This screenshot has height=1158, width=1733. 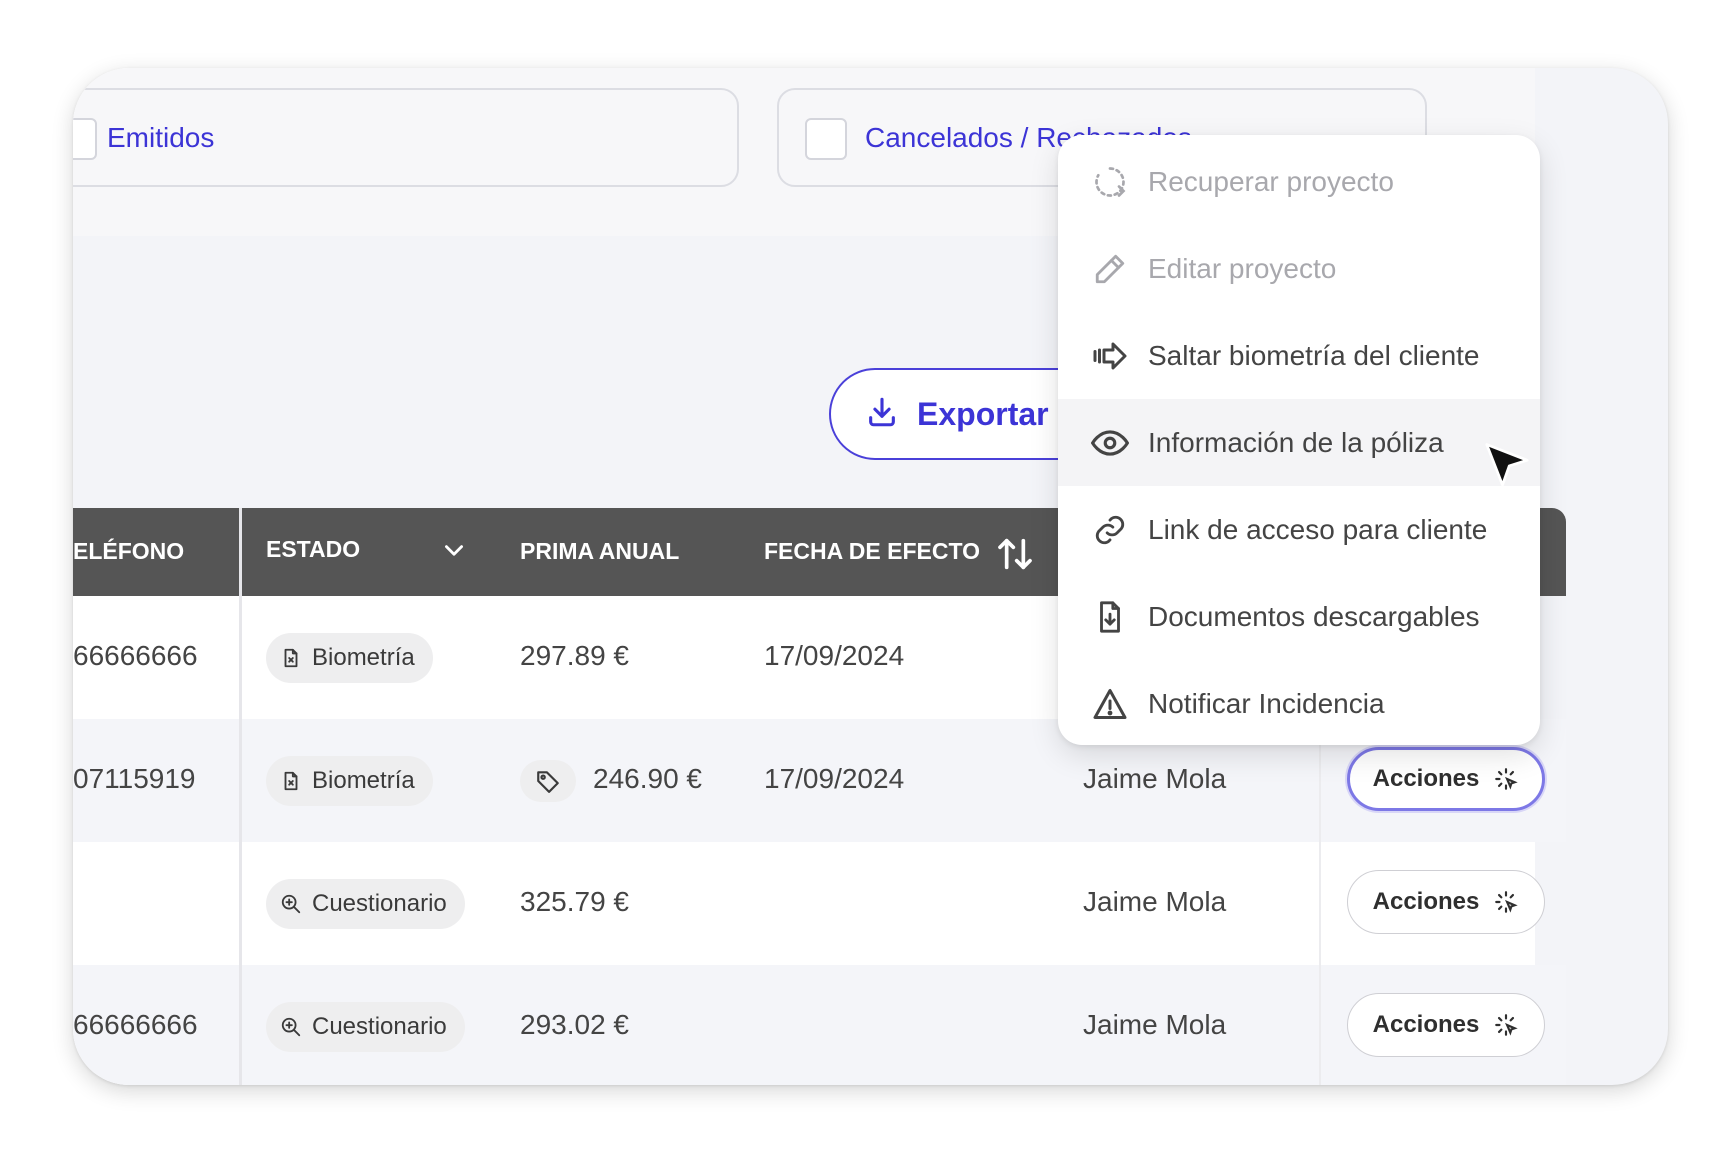 I want to click on menu-item-label: Notificar Incidencia, so click(x=1266, y=703).